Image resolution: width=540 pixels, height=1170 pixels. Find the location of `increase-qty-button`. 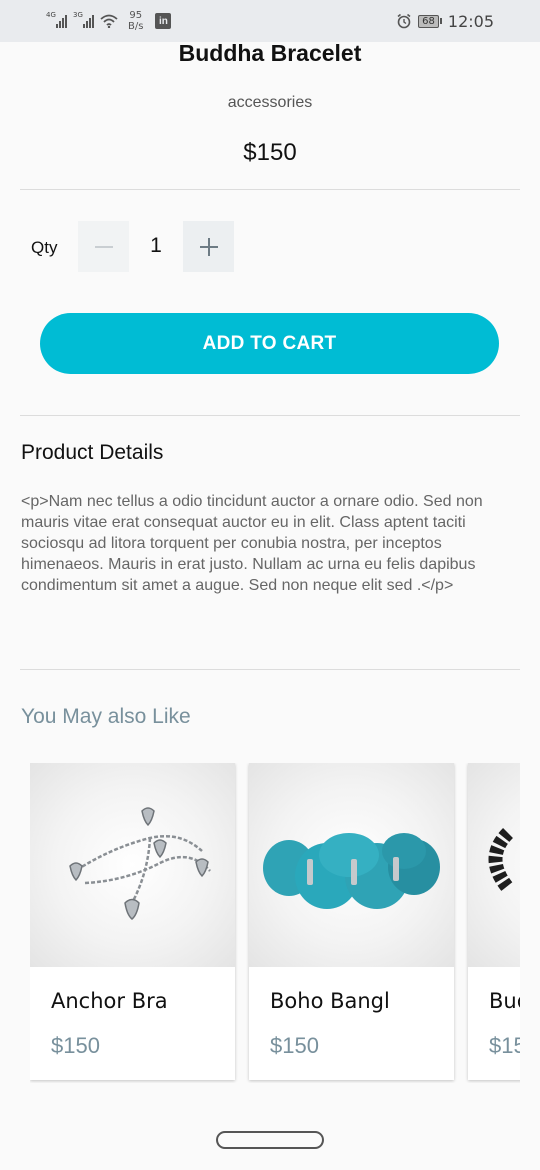

increase-qty-button is located at coordinates (208, 246).